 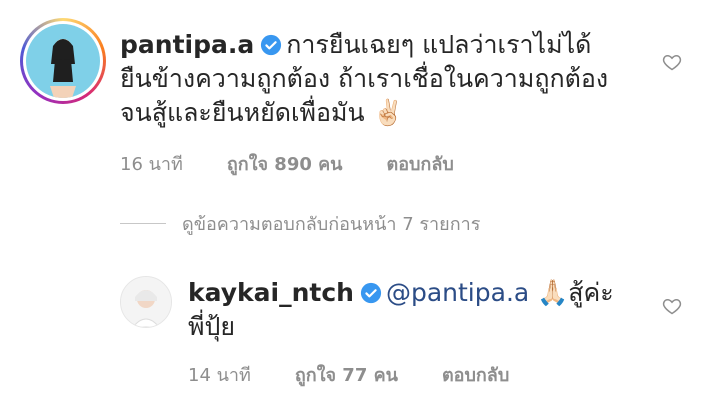 I want to click on mention-link: @pantipa.a, so click(x=457, y=292).